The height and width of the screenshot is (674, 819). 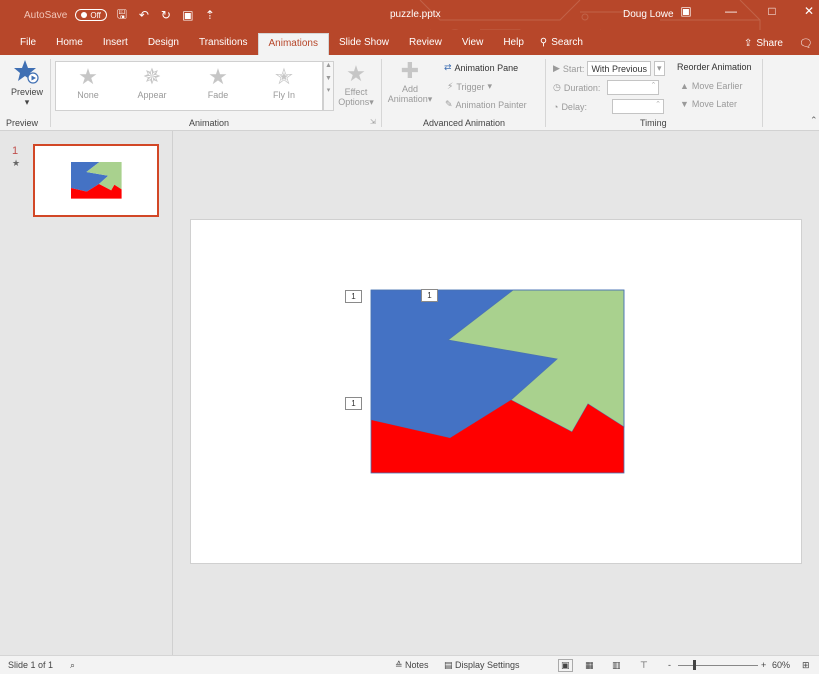 I want to click on add-animation-star-icon: ✚, so click(x=410, y=70).